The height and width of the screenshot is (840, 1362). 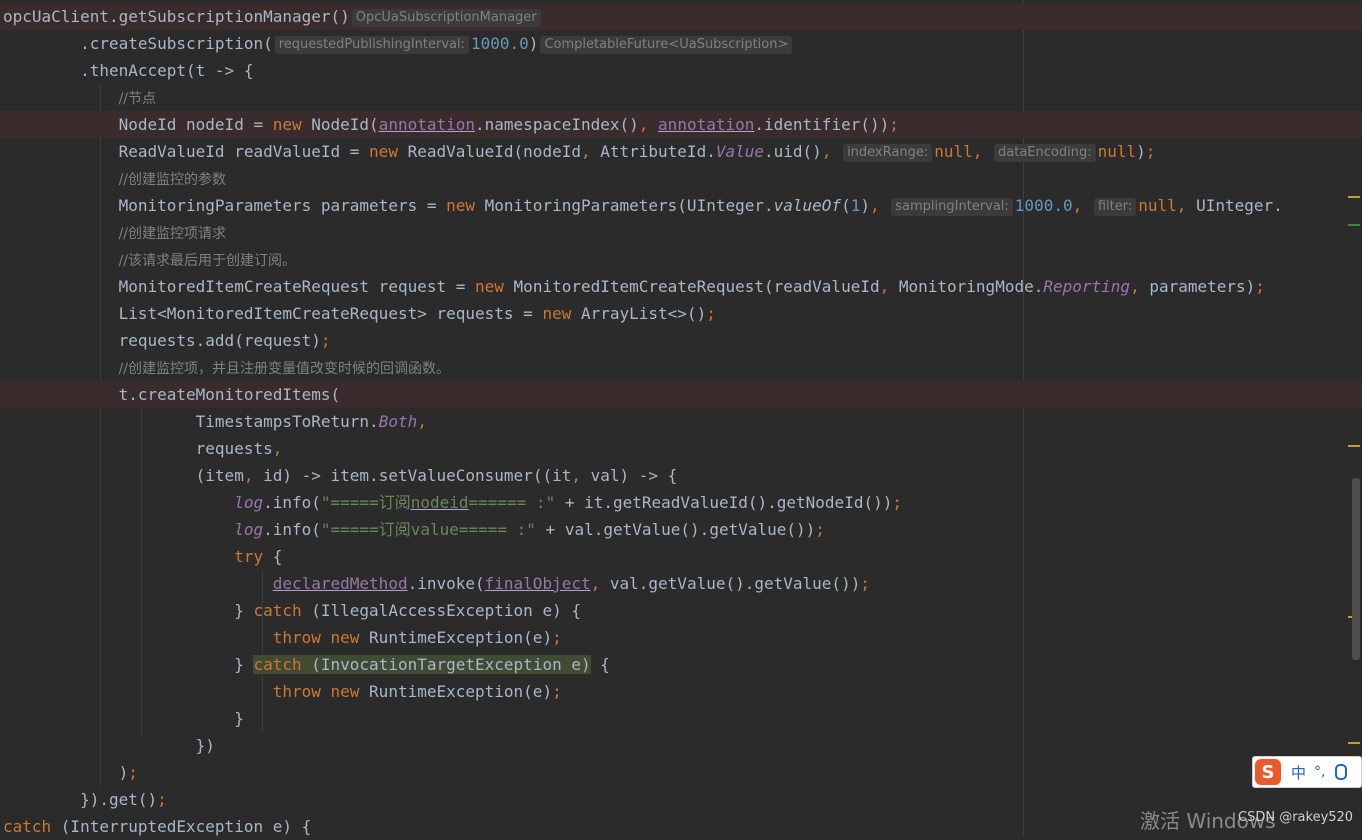 What do you see at coordinates (952, 207) in the screenshot?
I see `parameter-hint: samplingInterval:` at bounding box center [952, 207].